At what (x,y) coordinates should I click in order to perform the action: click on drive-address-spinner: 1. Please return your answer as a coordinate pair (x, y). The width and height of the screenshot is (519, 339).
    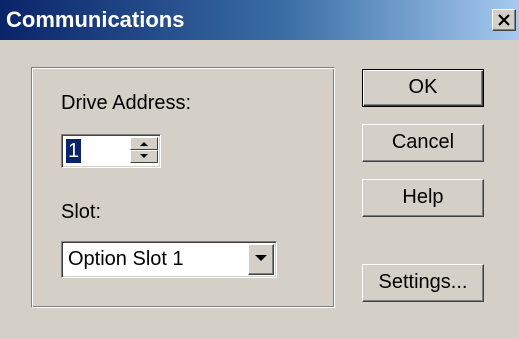
    Looking at the image, I should click on (111, 151).